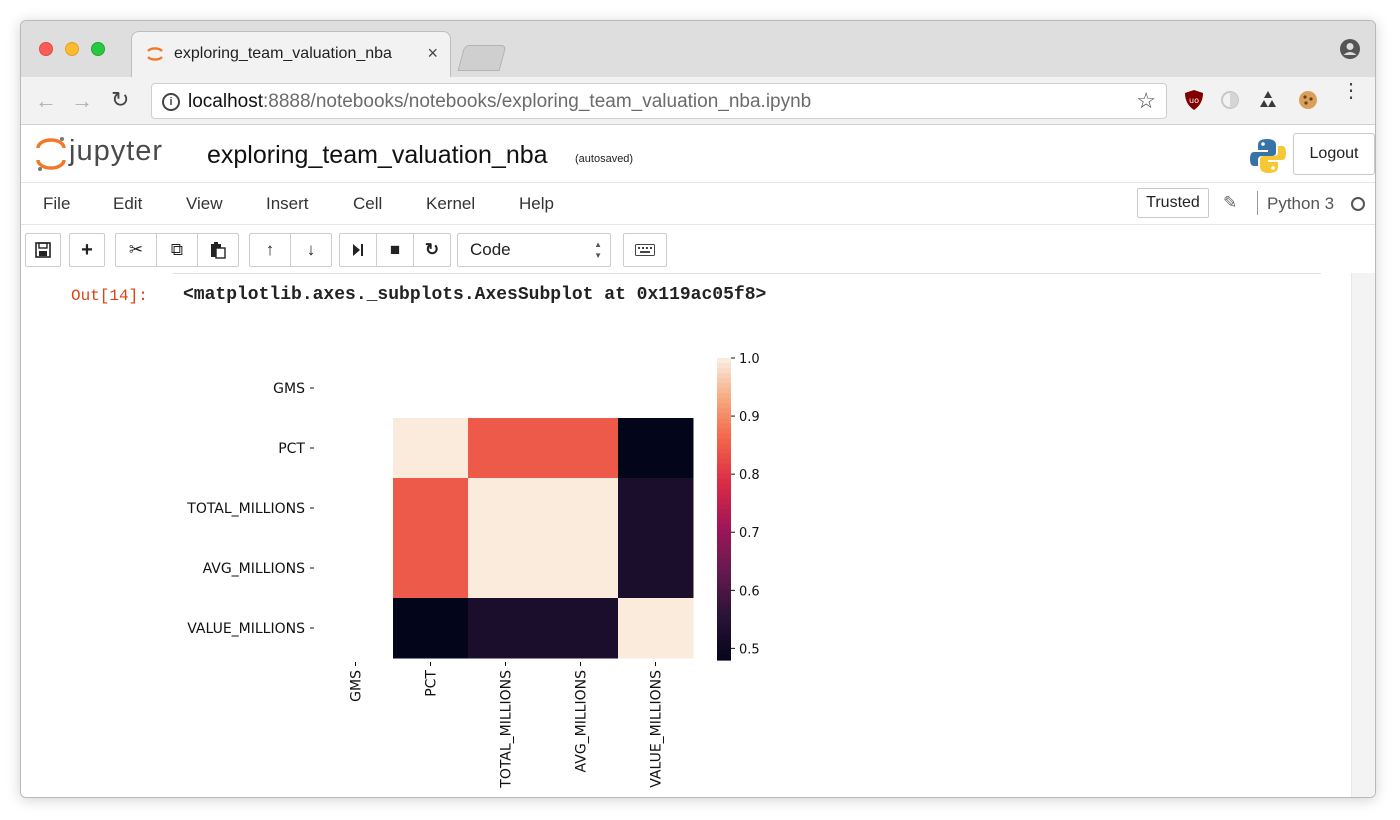 This screenshot has height=820, width=1400. I want to click on jupyter-logo-icon, so click(51, 154).